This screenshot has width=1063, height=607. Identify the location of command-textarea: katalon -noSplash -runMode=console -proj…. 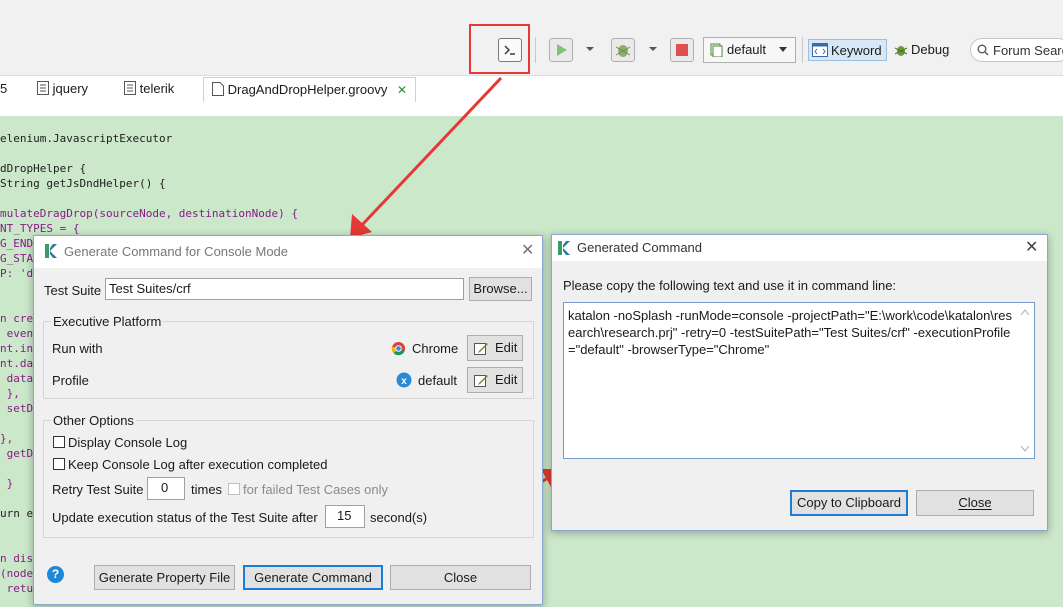
(799, 380).